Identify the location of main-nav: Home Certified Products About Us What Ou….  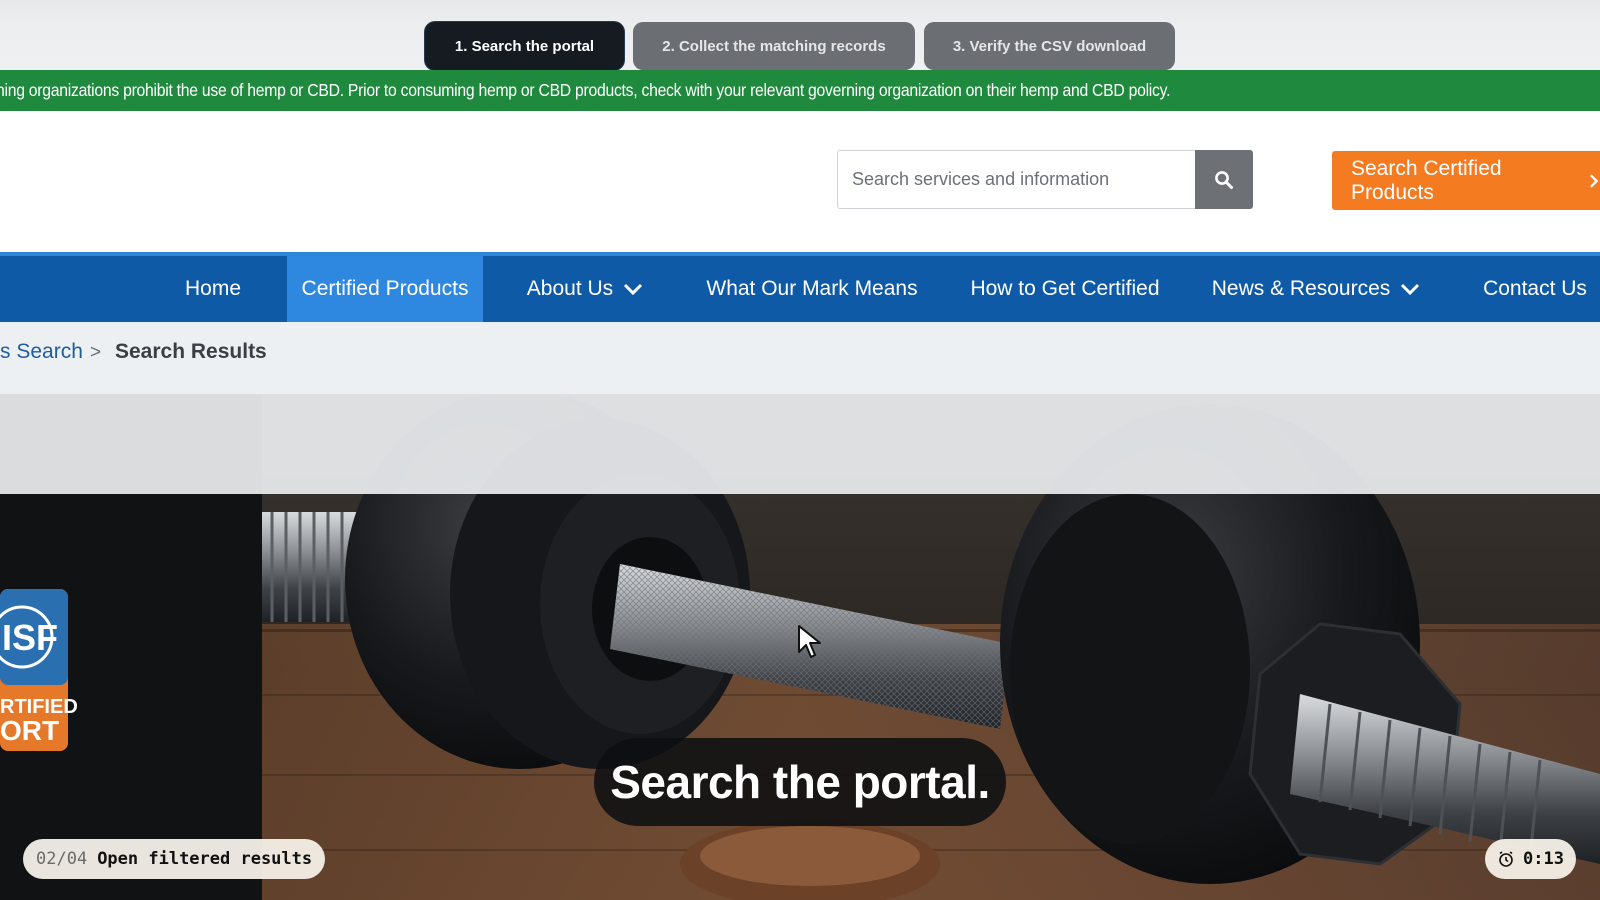
(800, 287).